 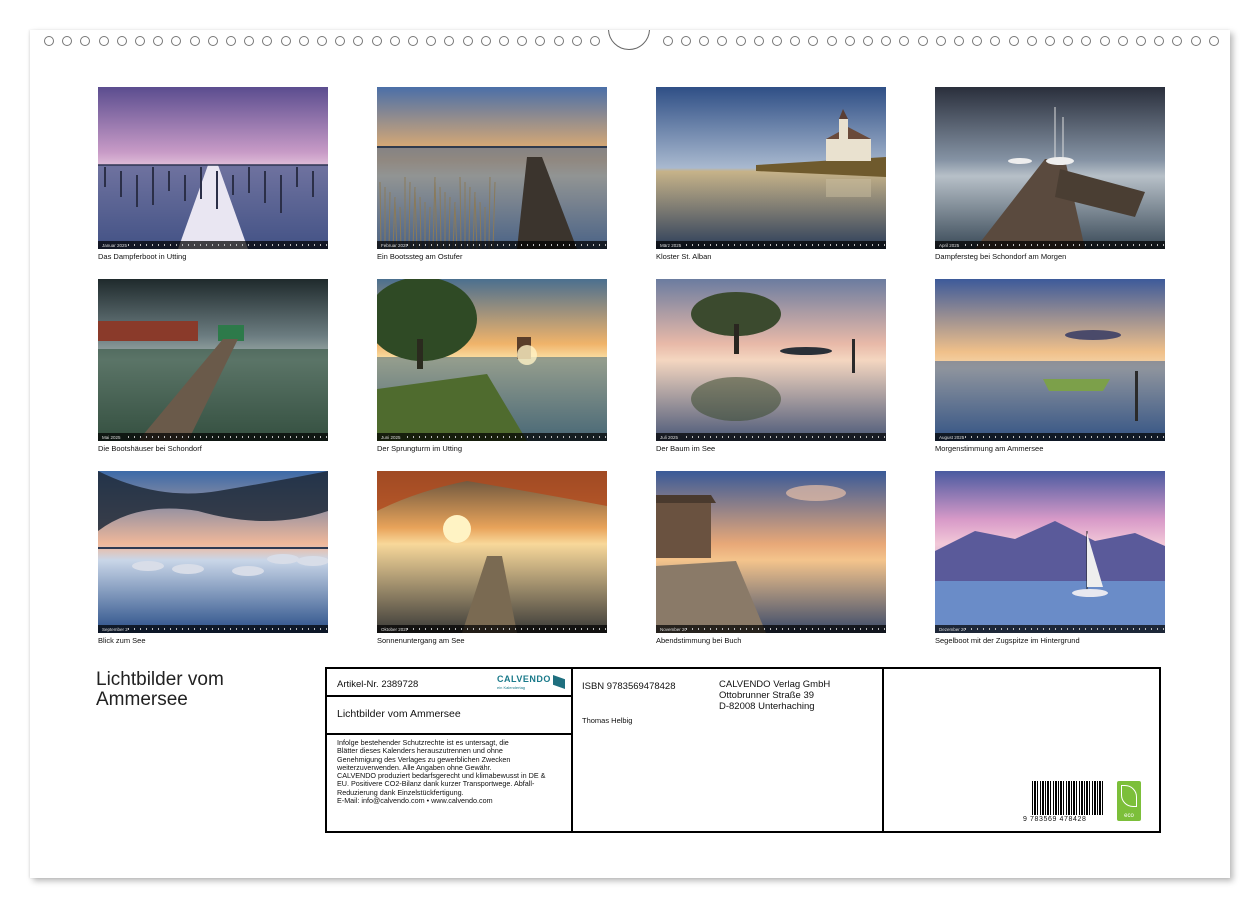 I want to click on month-photo: Dezember 2025, so click(x=1050, y=552).